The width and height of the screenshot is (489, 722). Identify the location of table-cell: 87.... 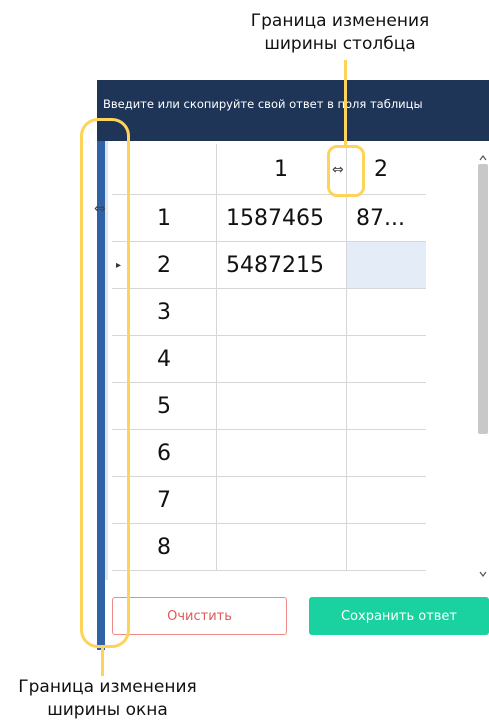
(386, 218).